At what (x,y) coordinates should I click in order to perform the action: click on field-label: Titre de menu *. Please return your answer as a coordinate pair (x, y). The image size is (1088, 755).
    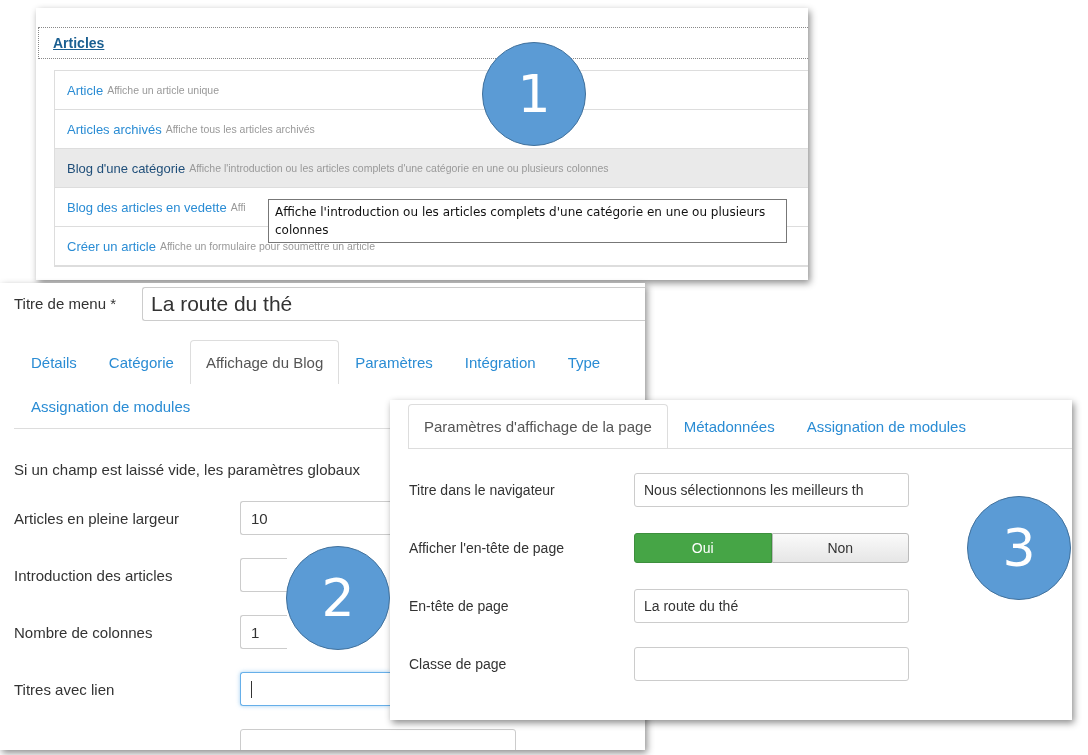
    Looking at the image, I should click on (65, 303).